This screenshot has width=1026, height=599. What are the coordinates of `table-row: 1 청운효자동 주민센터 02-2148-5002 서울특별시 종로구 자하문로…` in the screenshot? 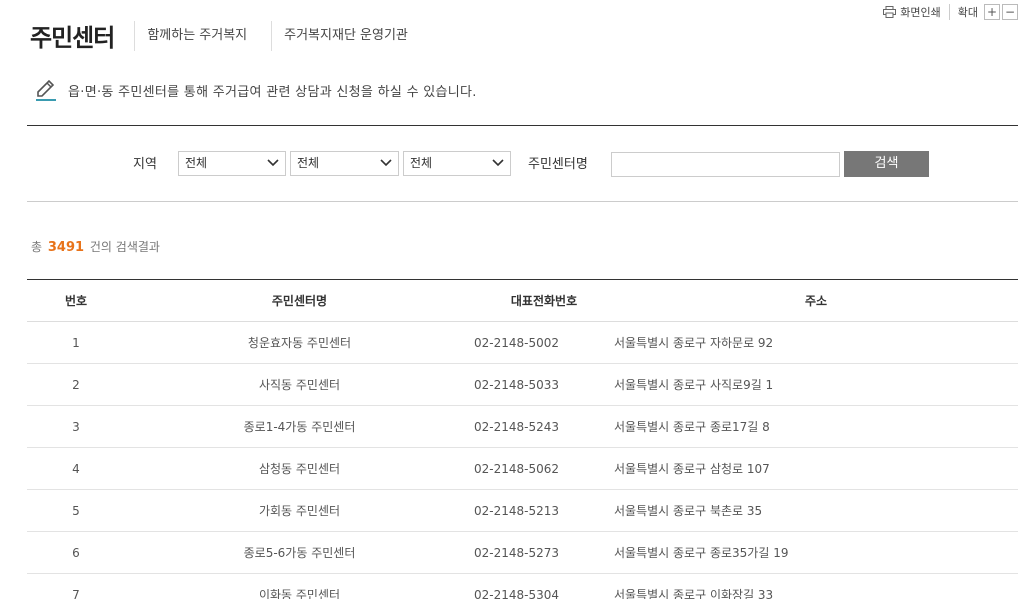 It's located at (522, 342).